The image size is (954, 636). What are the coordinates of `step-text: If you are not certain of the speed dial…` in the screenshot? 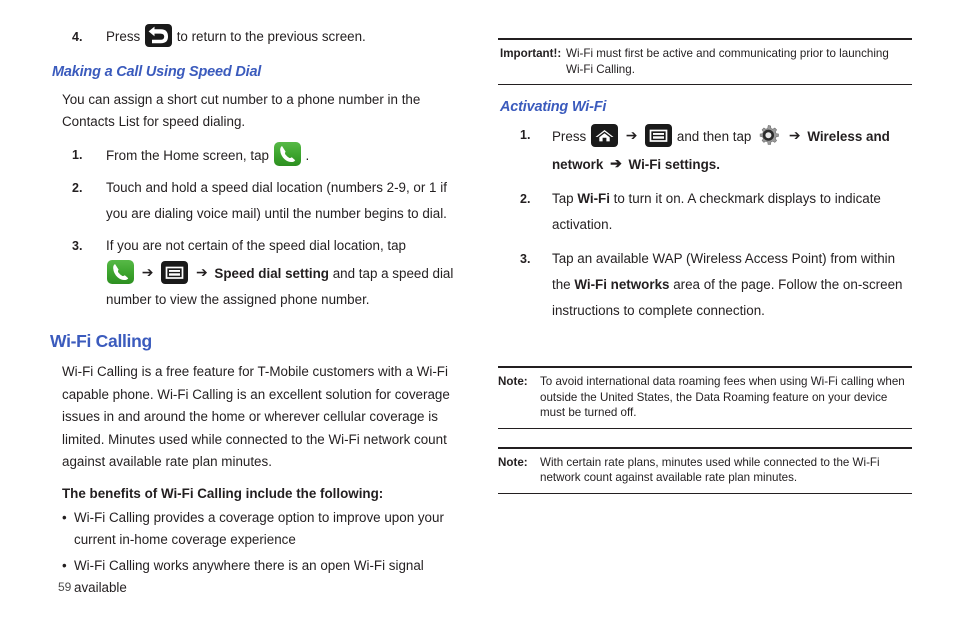 It's located at (256, 245).